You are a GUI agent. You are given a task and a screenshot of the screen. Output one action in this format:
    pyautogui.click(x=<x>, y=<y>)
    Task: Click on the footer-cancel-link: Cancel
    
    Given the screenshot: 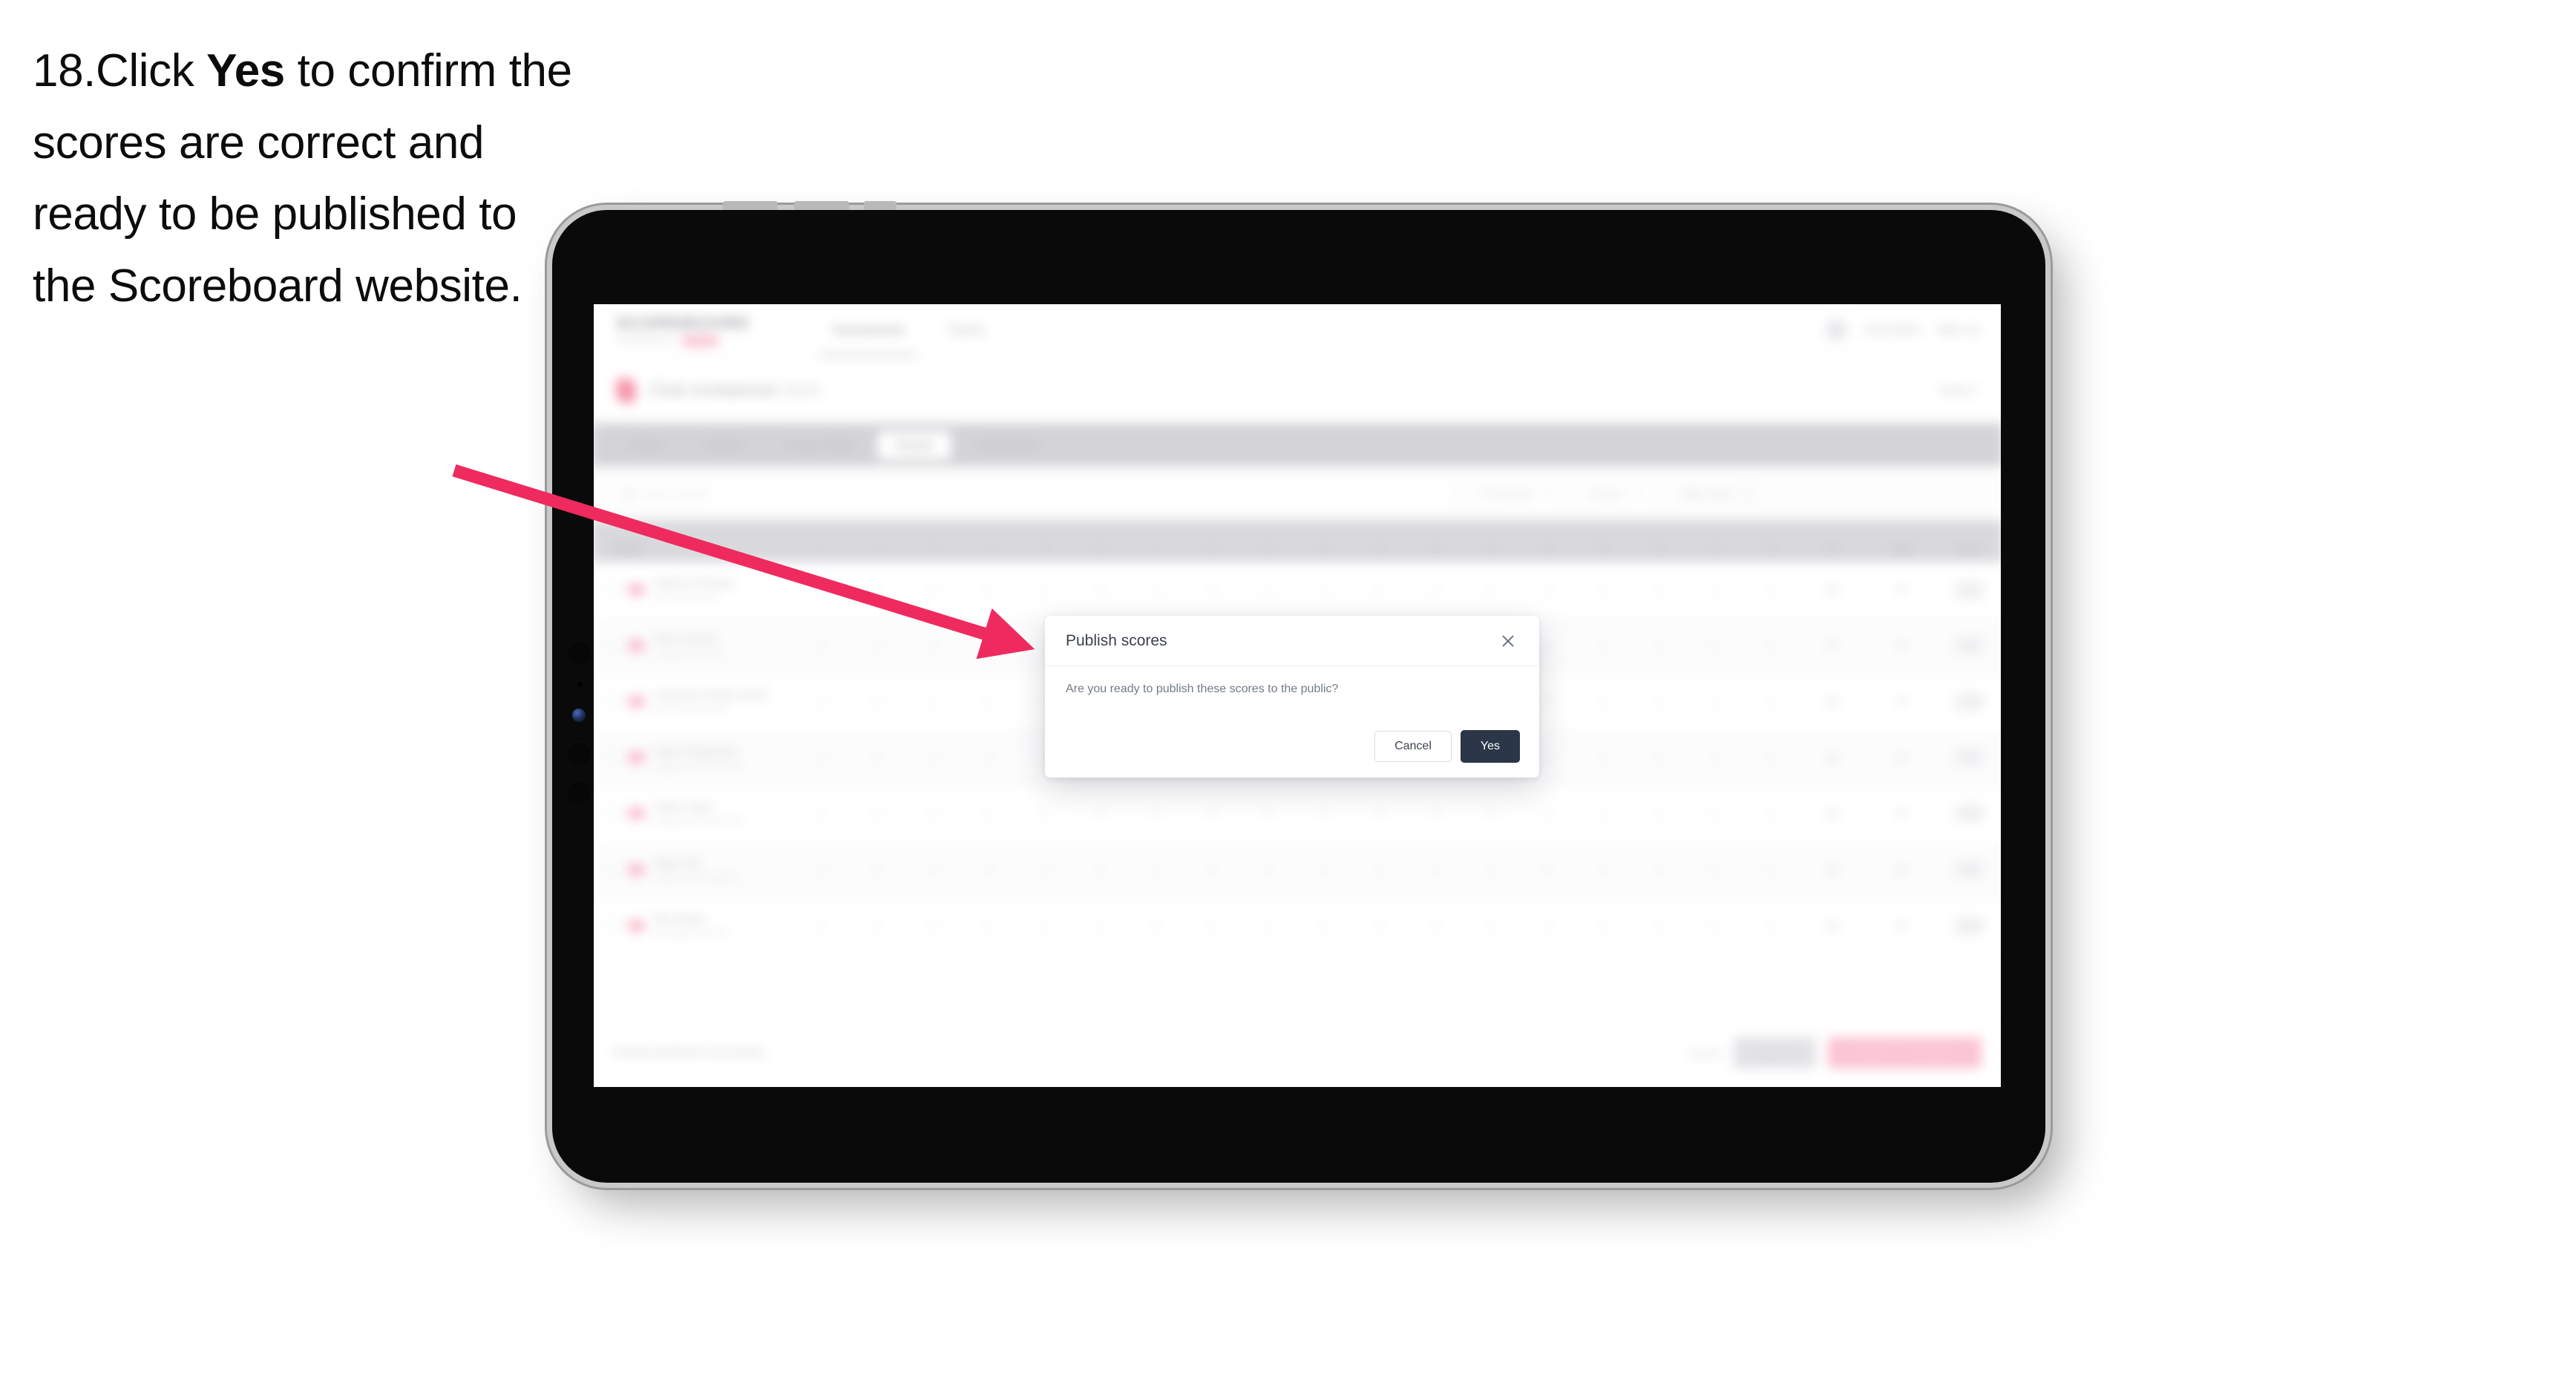 What is the action you would take?
    pyautogui.click(x=1706, y=1052)
    